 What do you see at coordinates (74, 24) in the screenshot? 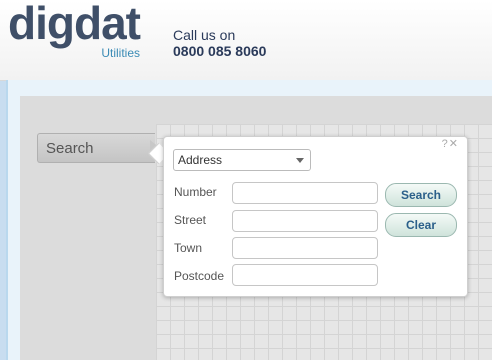
I see `logo-wordmark: digdat` at bounding box center [74, 24].